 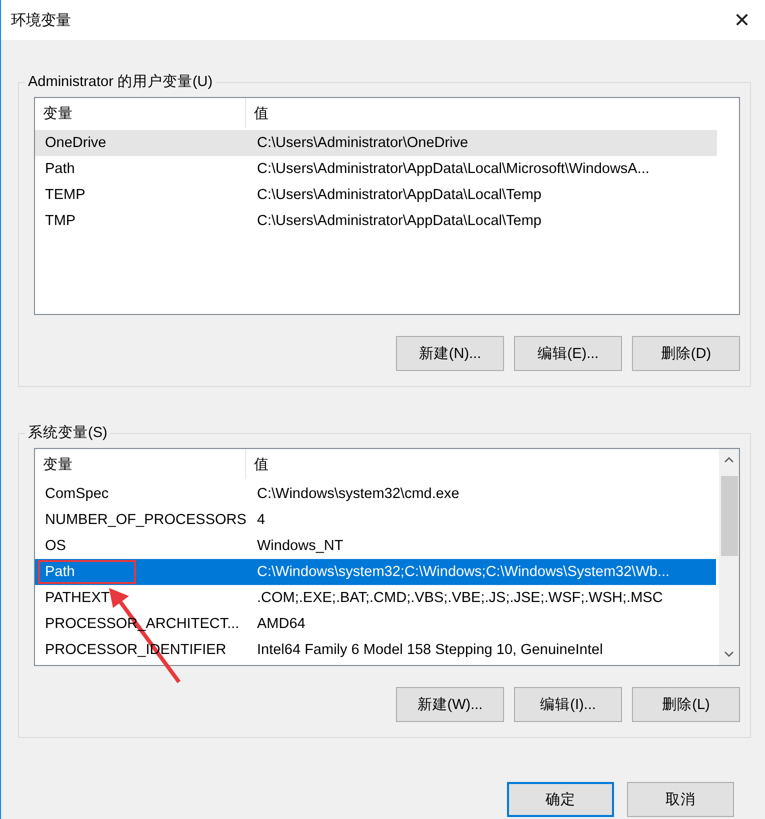 What do you see at coordinates (65, 195) in the screenshot?
I see `variable-name: TEMP` at bounding box center [65, 195].